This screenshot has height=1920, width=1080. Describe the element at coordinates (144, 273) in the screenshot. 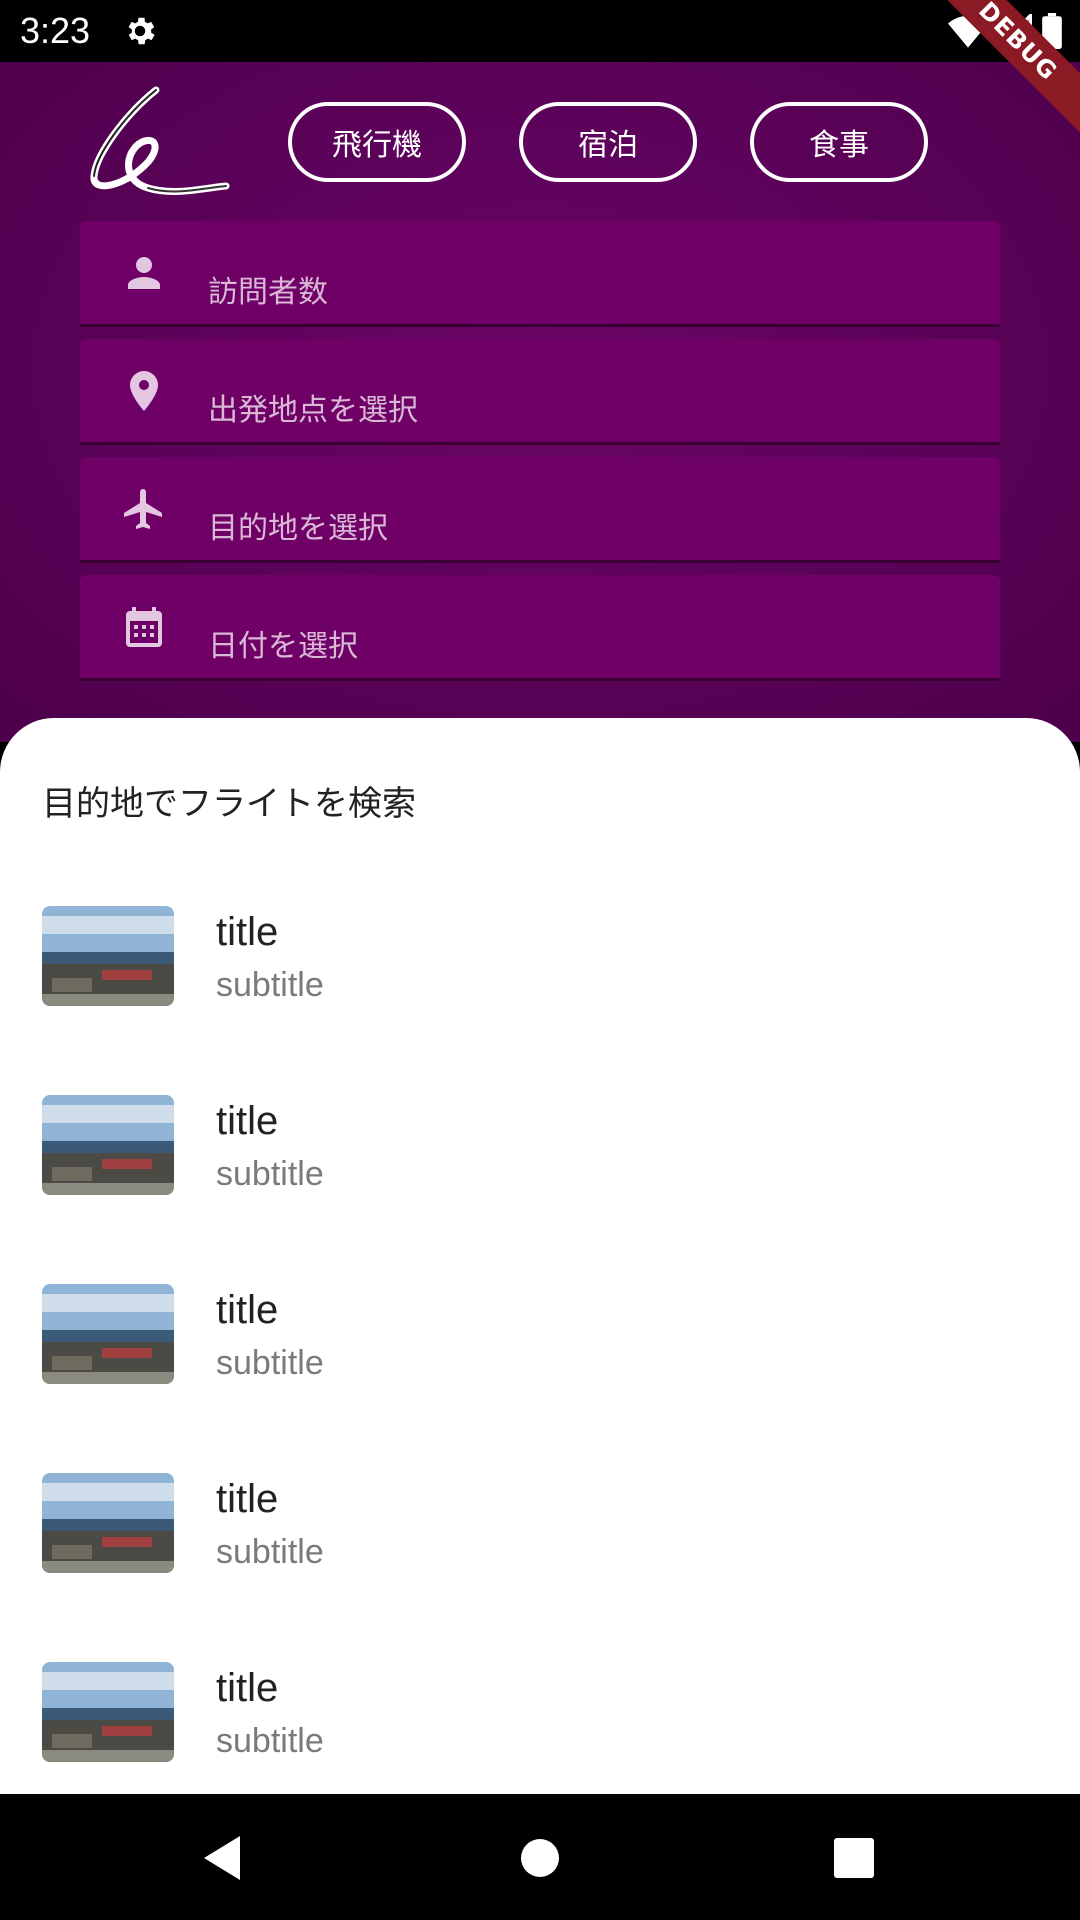

I see `person-icon` at that location.